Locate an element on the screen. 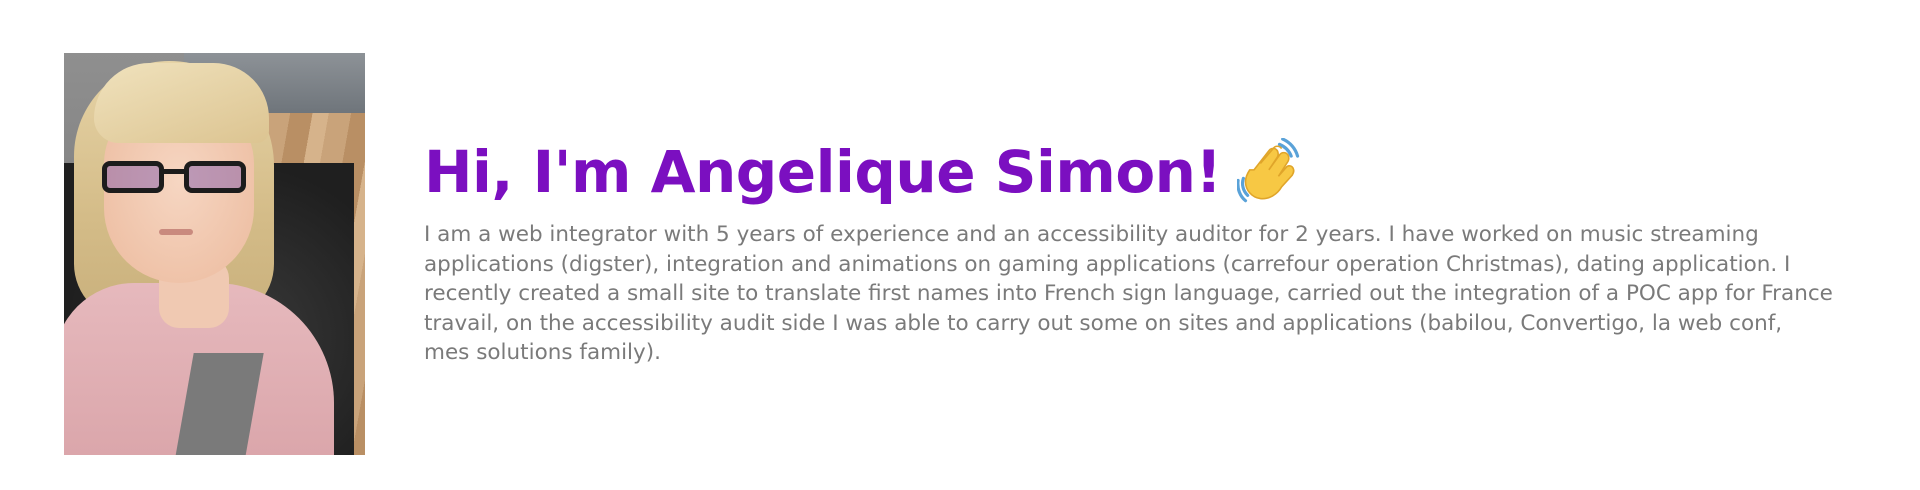 This screenshot has width=1920, height=490. photo-glasses-bridge is located at coordinates (174, 171).